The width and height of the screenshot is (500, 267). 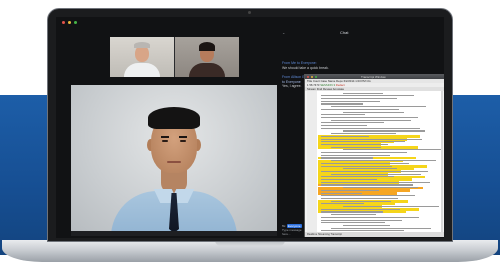 I want to click on chat-text: We should take a quick break., so click(x=305, y=67).